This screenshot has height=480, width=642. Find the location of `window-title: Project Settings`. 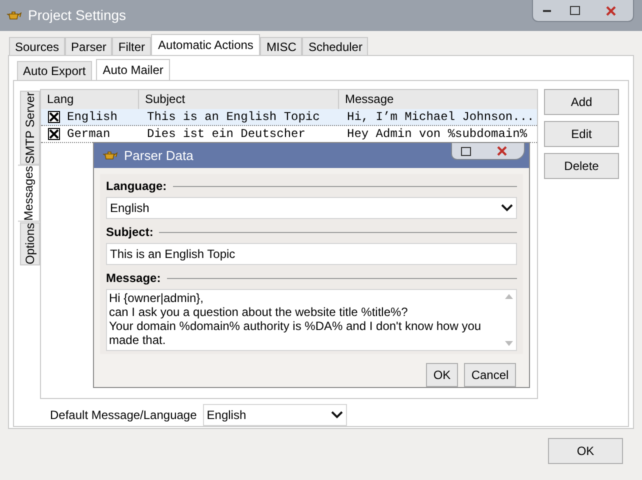

window-title: Project Settings is located at coordinates (78, 15).